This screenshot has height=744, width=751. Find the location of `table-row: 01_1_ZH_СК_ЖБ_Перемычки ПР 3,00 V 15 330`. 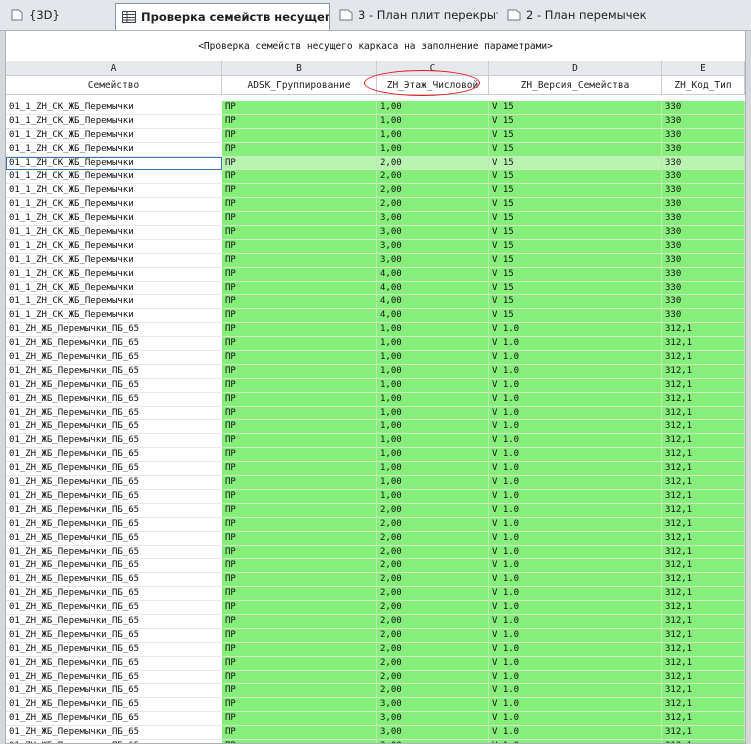

table-row: 01_1_ZH_СК_ЖБ_Перемычки ПР 3,00 V 15 330 is located at coordinates (375, 219).